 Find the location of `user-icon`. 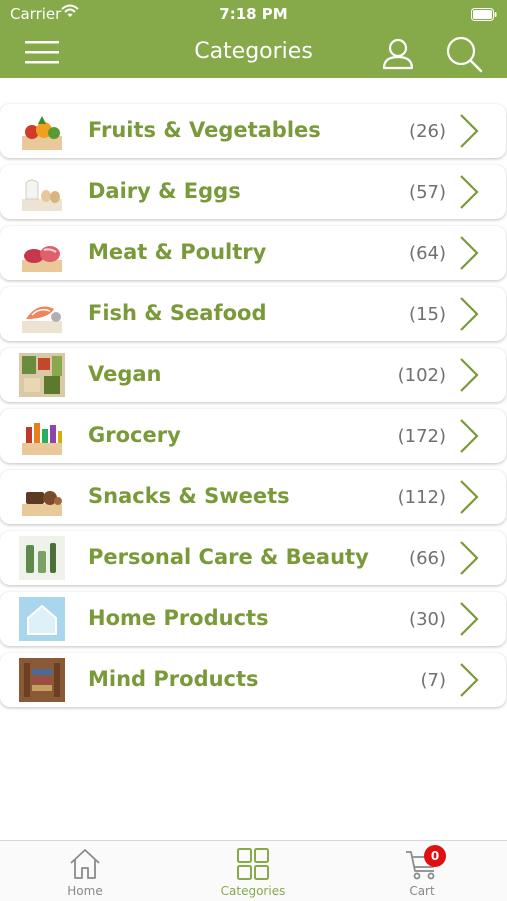

user-icon is located at coordinates (398, 54).